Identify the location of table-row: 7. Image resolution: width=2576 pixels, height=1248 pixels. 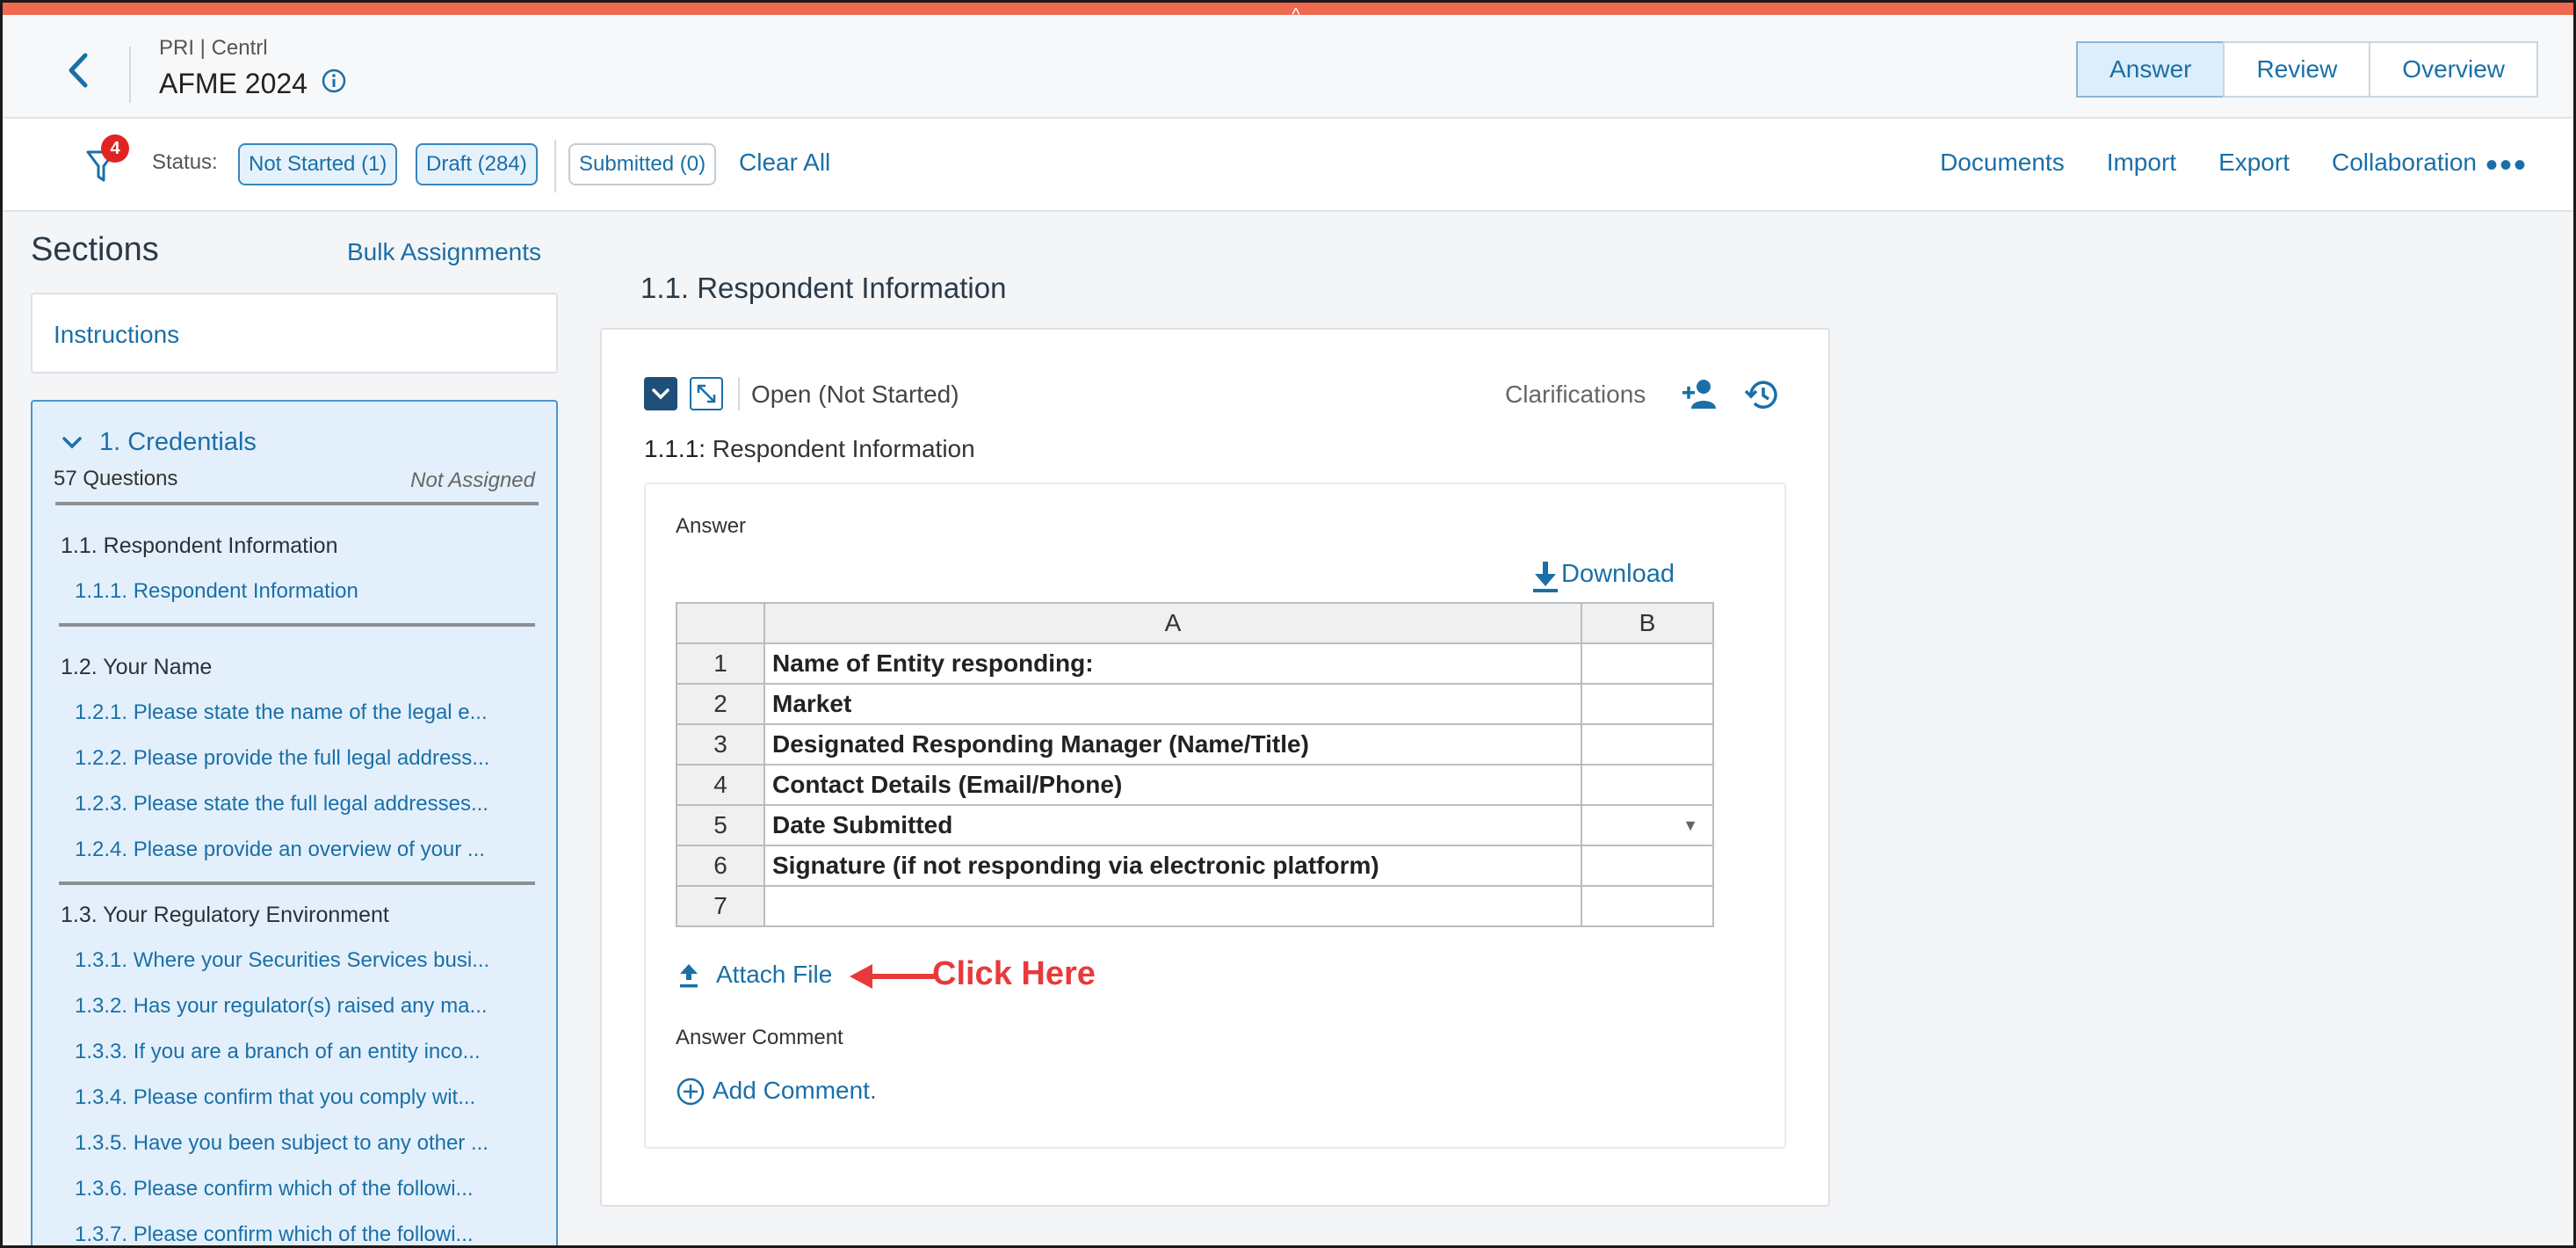
(1195, 906).